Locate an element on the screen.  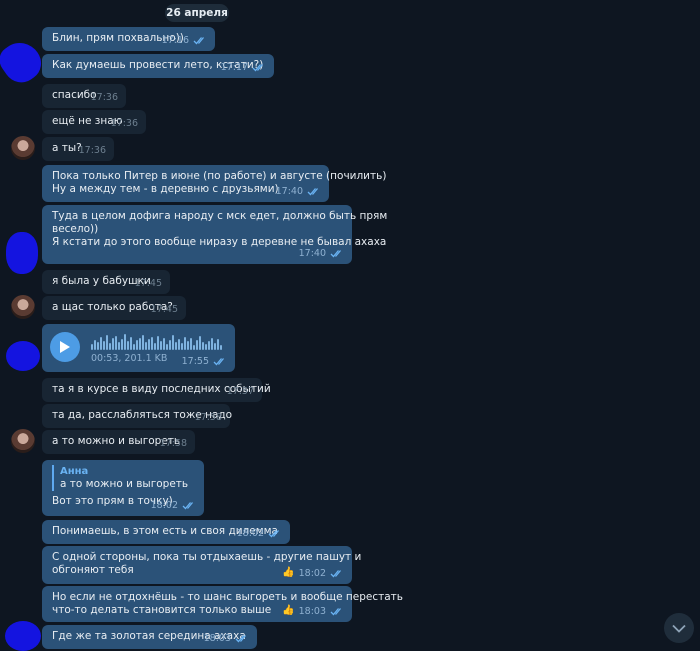
play-button is located at coordinates (65, 347).